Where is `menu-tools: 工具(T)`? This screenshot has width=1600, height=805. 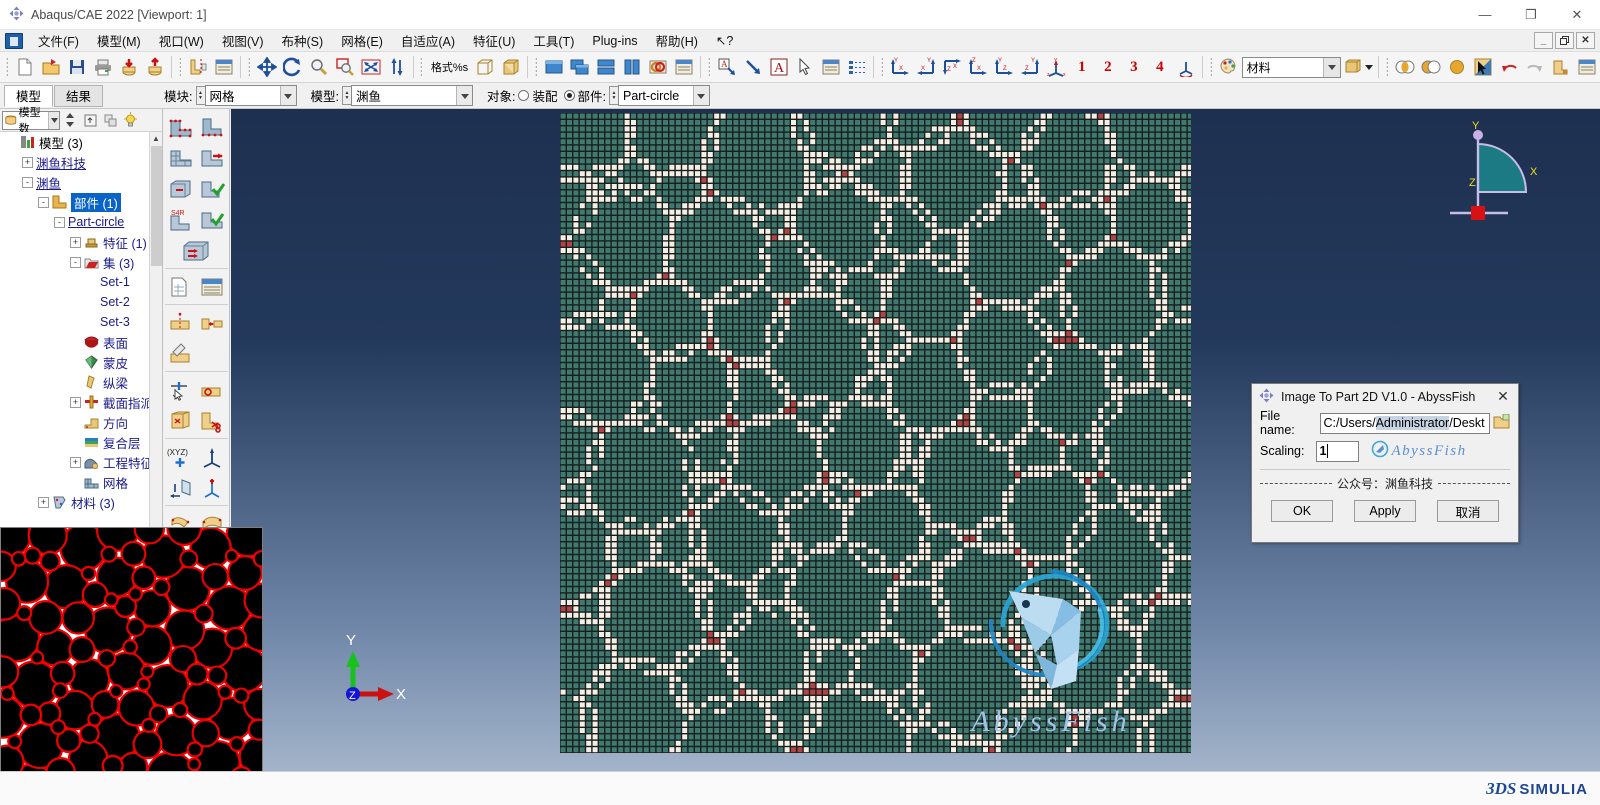 menu-tools: 工具(T) is located at coordinates (553, 41).